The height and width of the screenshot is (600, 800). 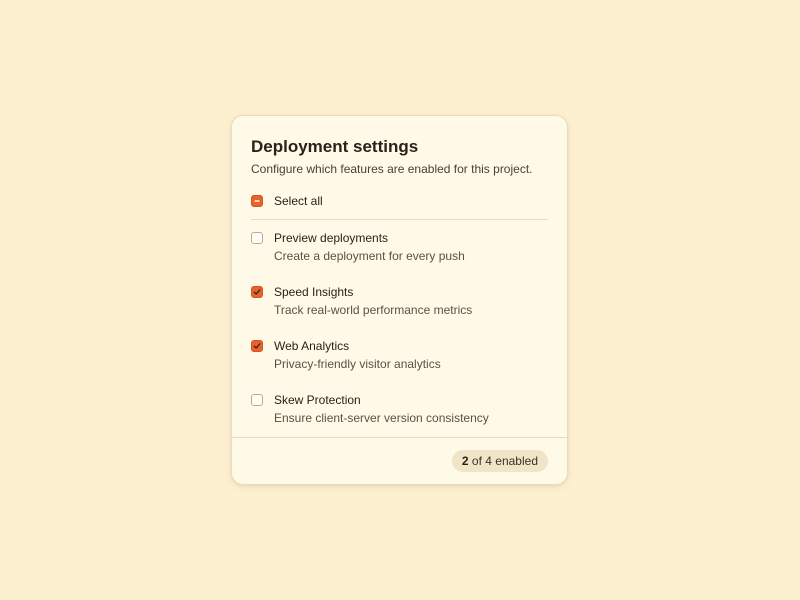 I want to click on card-footer: 2 of 4 enabled, so click(x=399, y=460).